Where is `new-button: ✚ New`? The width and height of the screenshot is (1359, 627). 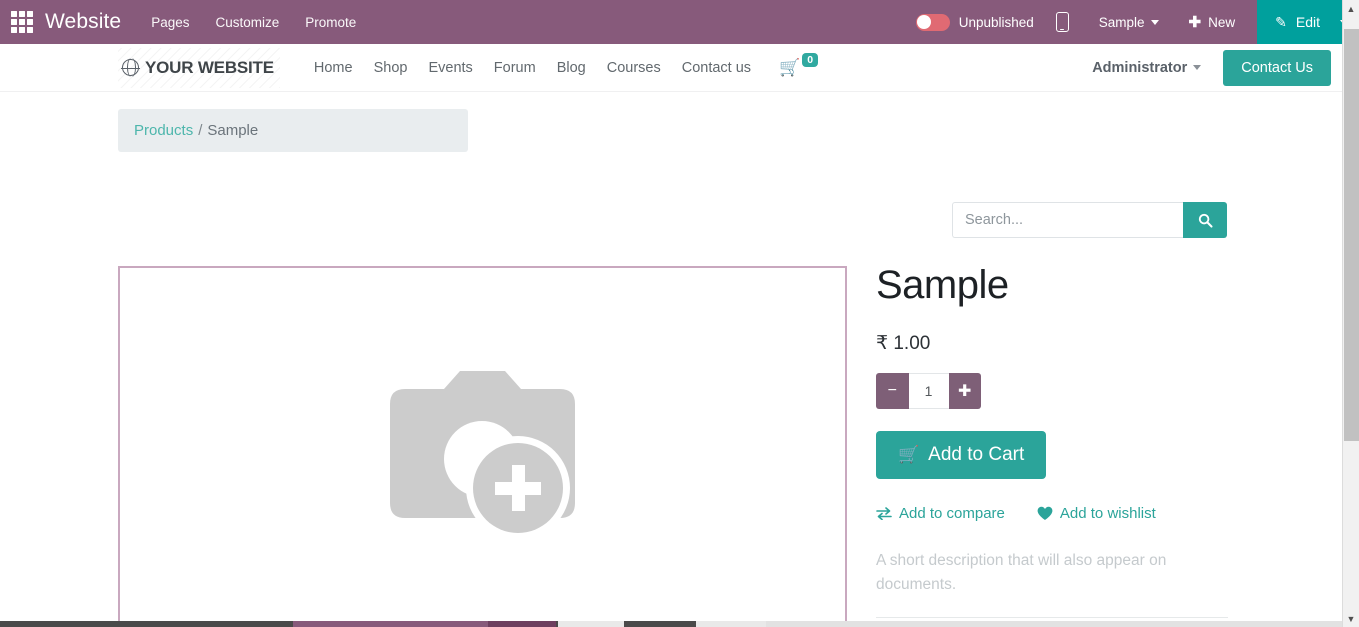
new-button: ✚ New is located at coordinates (1212, 22).